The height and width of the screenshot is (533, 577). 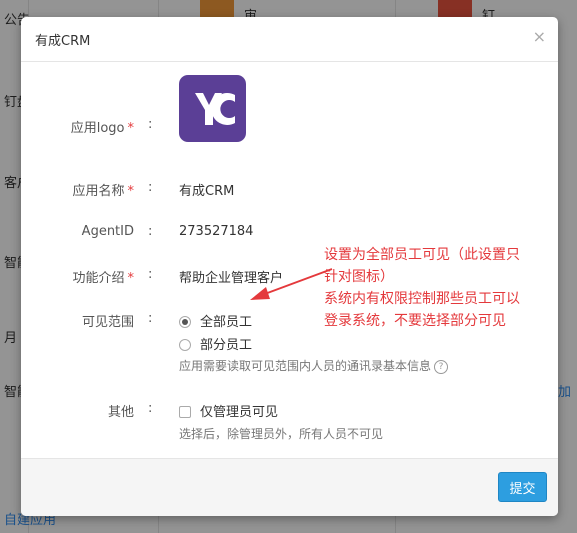 What do you see at coordinates (231, 278) in the screenshot?
I see `intro-value: 帮助企业管理客户` at bounding box center [231, 278].